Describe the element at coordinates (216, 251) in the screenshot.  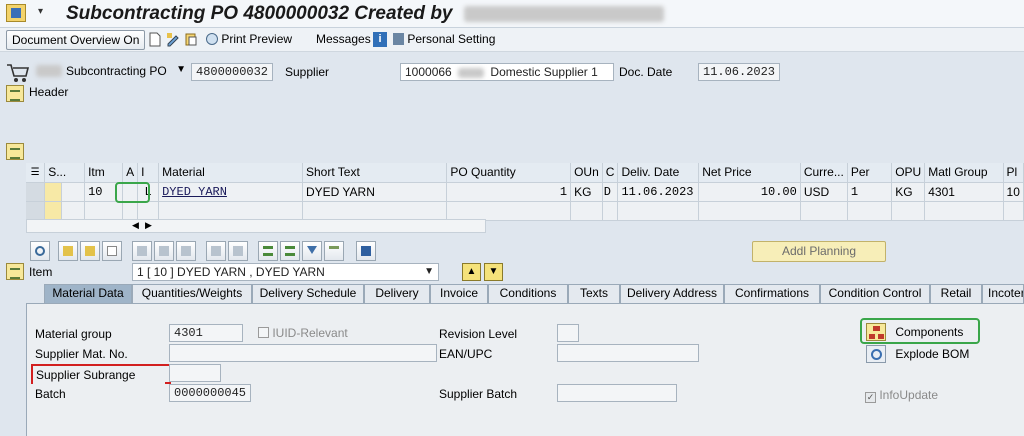
I see `select-all-button` at that location.